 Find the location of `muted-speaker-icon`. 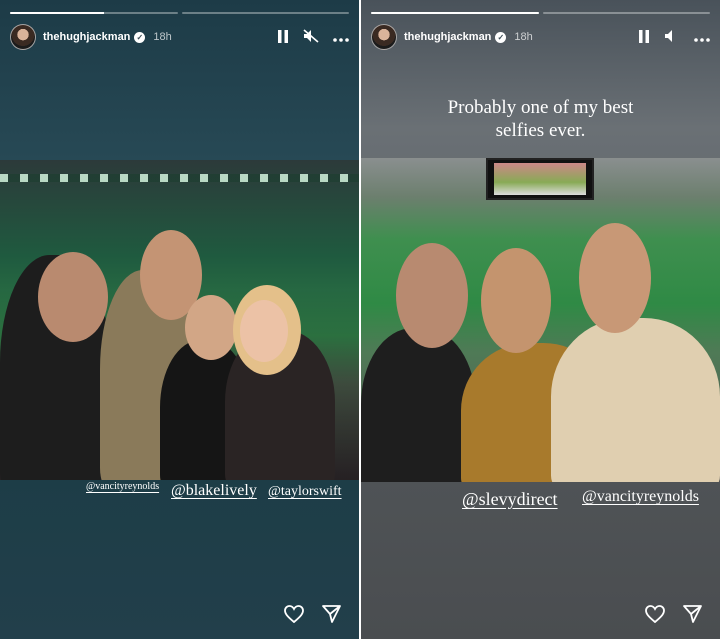

muted-speaker-icon is located at coordinates (311, 37).